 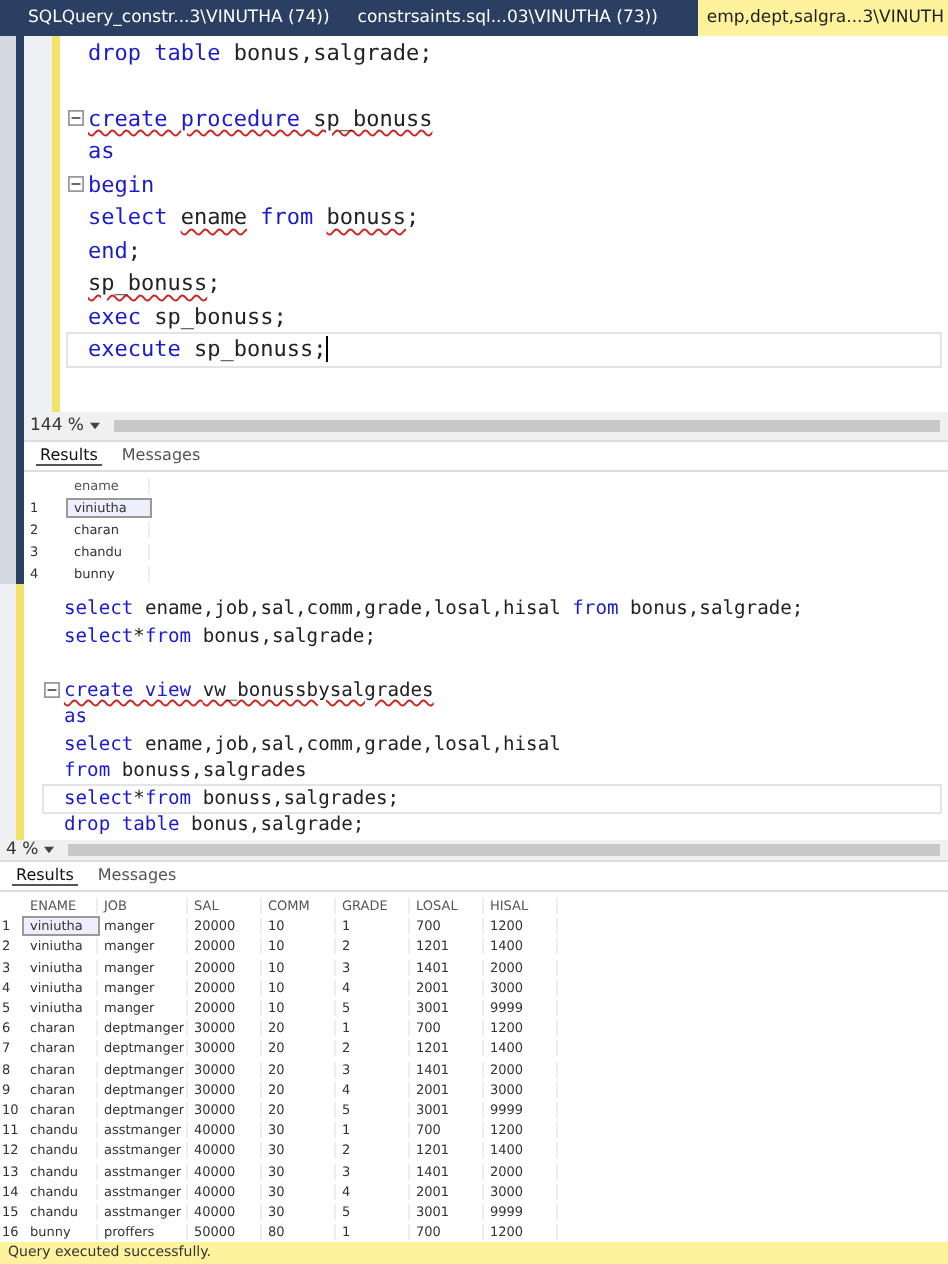 What do you see at coordinates (232, 798) in the screenshot?
I see `code-line: select*from bonuss,salgrades;` at bounding box center [232, 798].